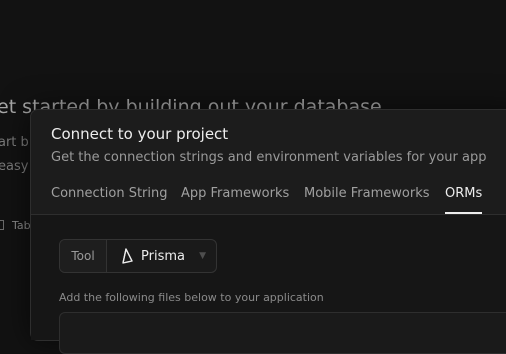 Image resolution: width=506 pixels, height=354 pixels. What do you see at coordinates (140, 134) in the screenshot?
I see `modal-title: Connect to your project` at bounding box center [140, 134].